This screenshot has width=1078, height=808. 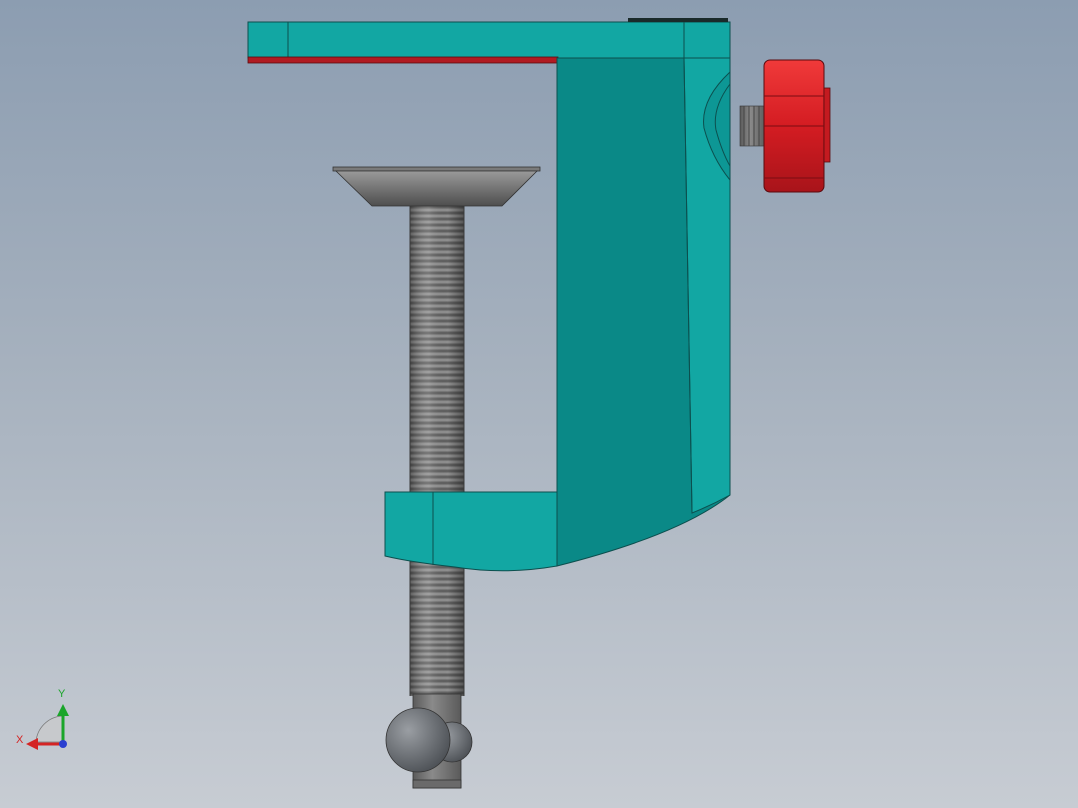 I want to click on coordinate-triad, so click(x=47, y=727).